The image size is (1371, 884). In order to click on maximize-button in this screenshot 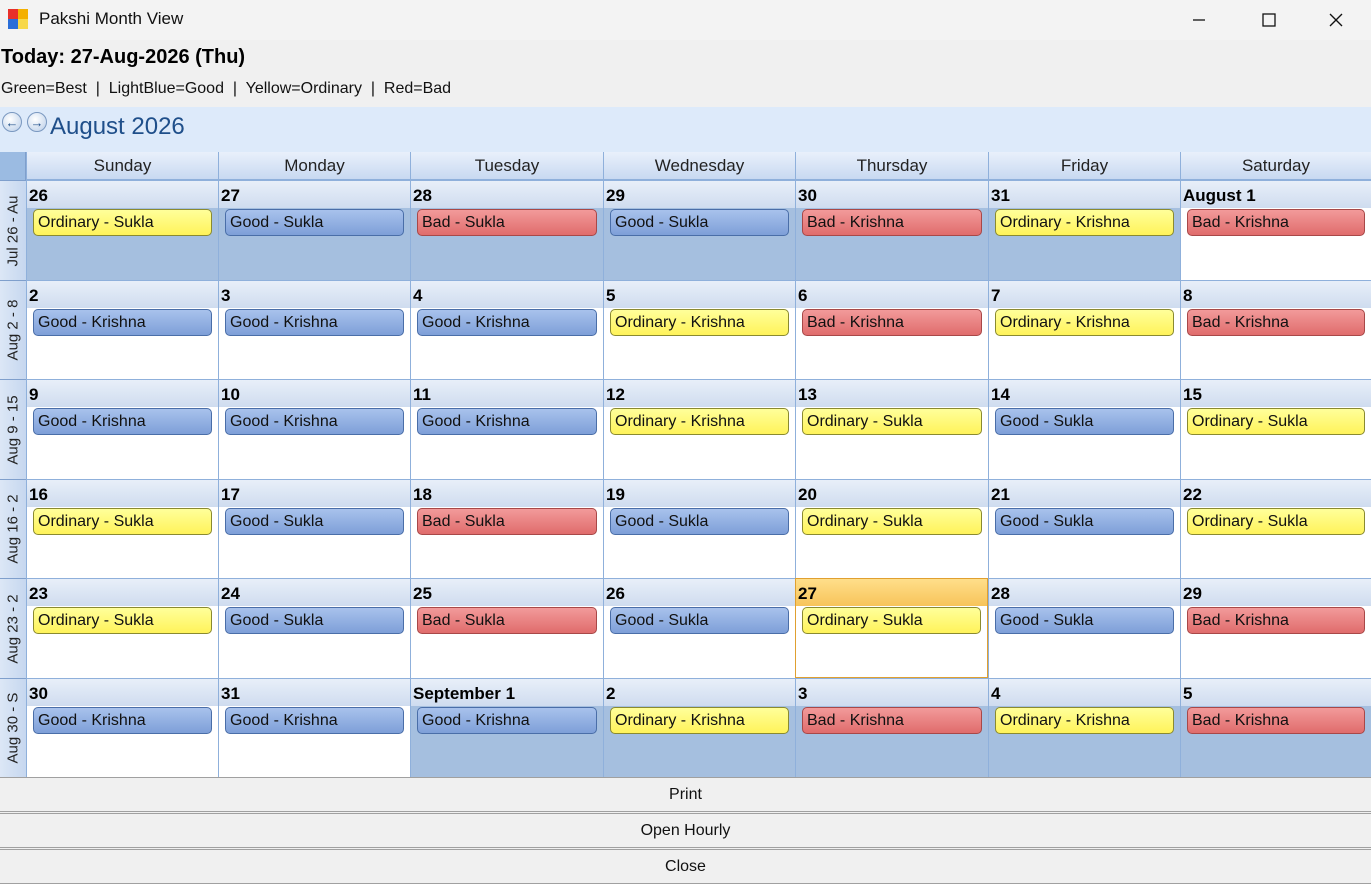, I will do `click(1269, 20)`.